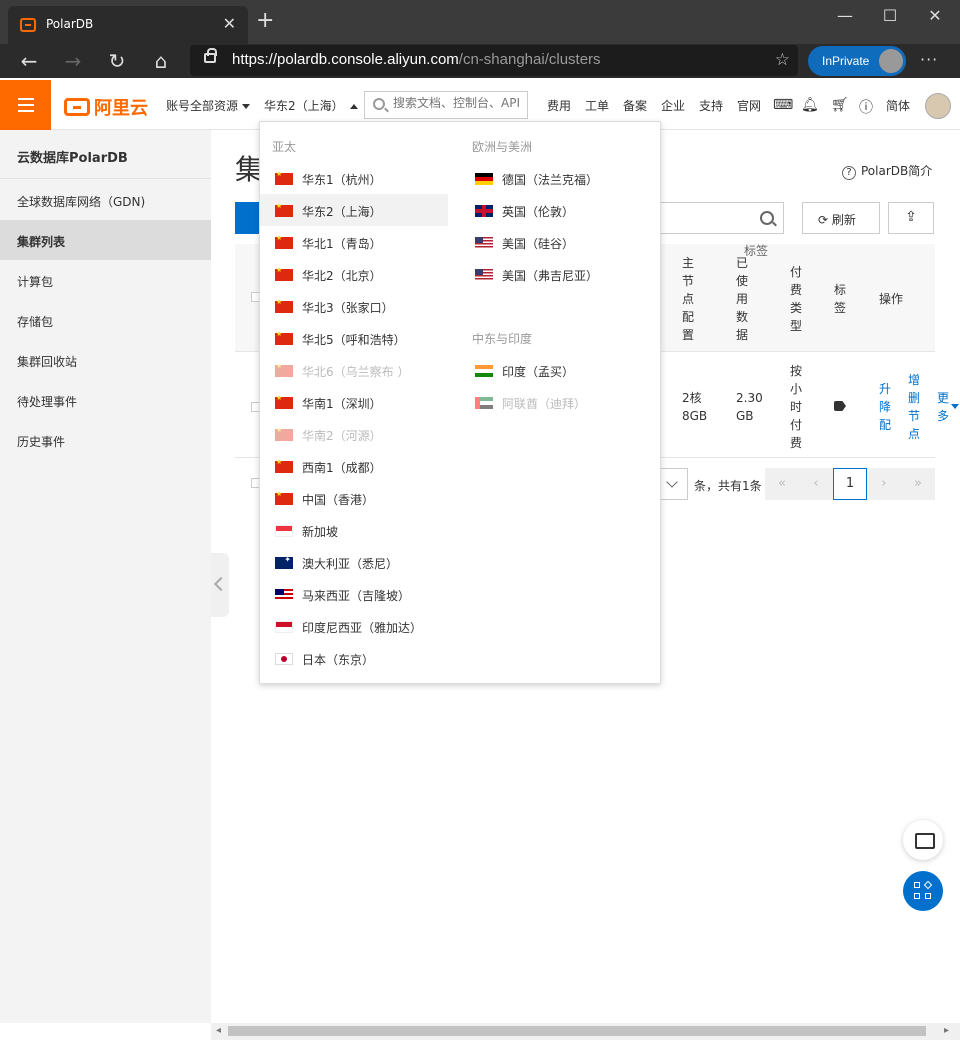  What do you see at coordinates (229, 23) in the screenshot?
I see `close-tab-icon: ✕` at bounding box center [229, 23].